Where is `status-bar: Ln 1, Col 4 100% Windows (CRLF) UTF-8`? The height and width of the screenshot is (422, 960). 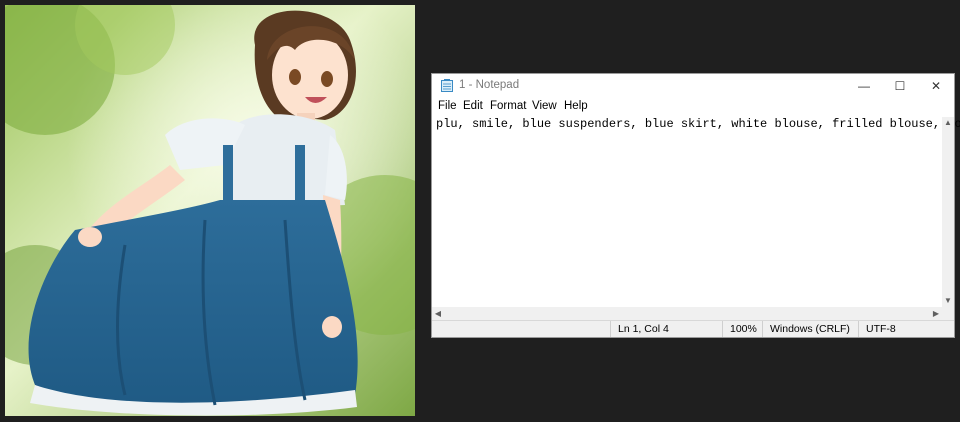 status-bar: Ln 1, Col 4 100% Windows (CRLF) UTF-8 is located at coordinates (693, 328).